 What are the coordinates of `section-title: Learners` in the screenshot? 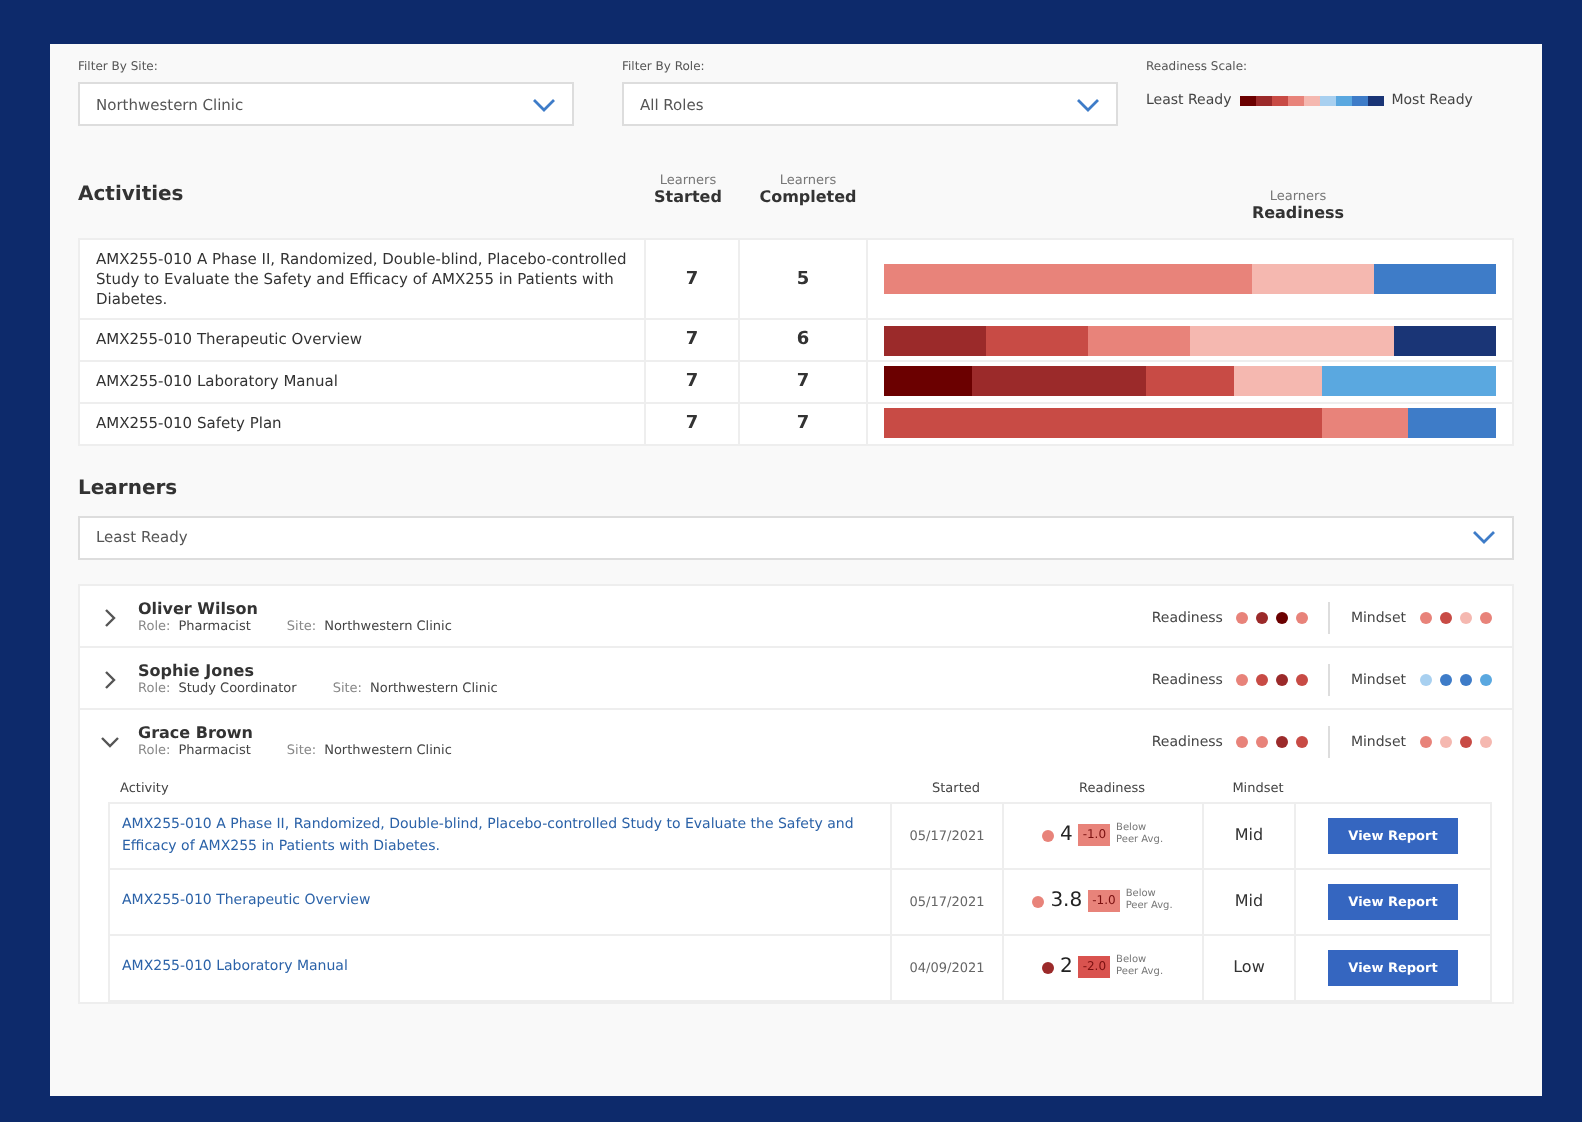 It's located at (129, 488).